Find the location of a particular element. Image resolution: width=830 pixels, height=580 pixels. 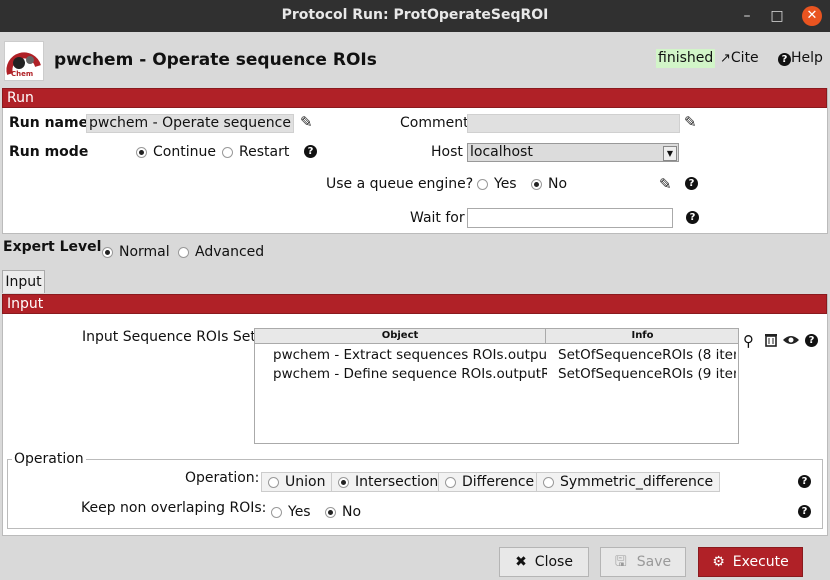

edit-queue-icon: ✎ is located at coordinates (665, 184).